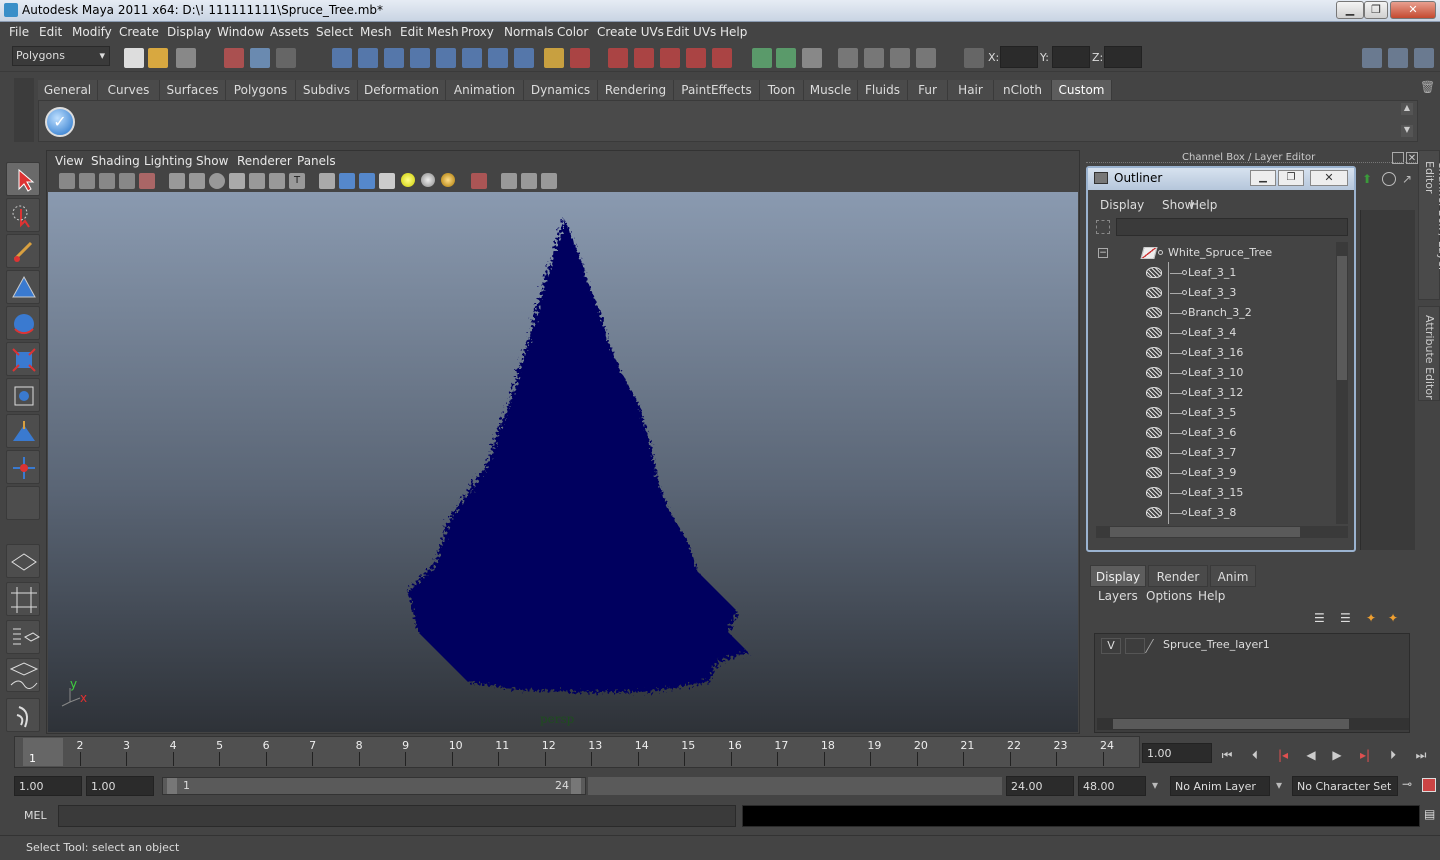  Describe the element at coordinates (1311, 755) in the screenshot. I see `play-backwards-icon: ◀` at that location.